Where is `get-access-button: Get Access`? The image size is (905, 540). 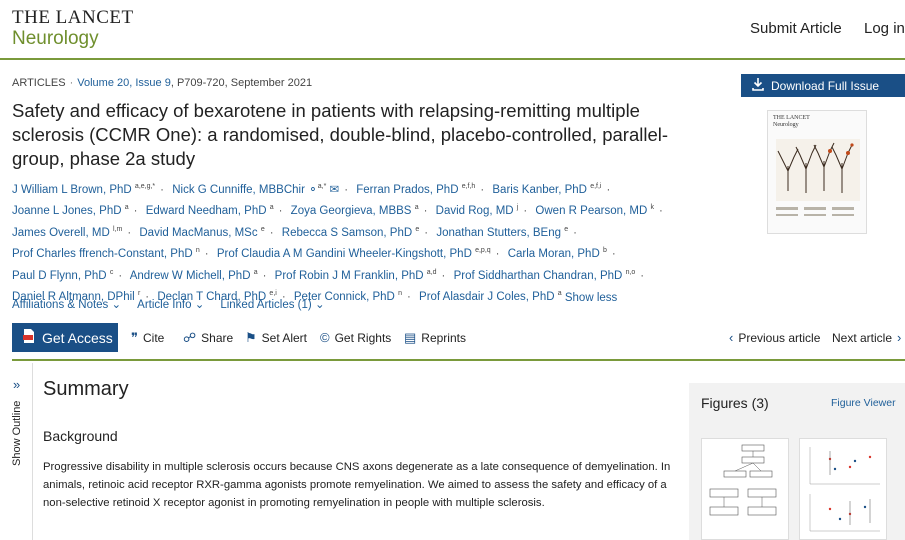 get-access-button: Get Access is located at coordinates (65, 337).